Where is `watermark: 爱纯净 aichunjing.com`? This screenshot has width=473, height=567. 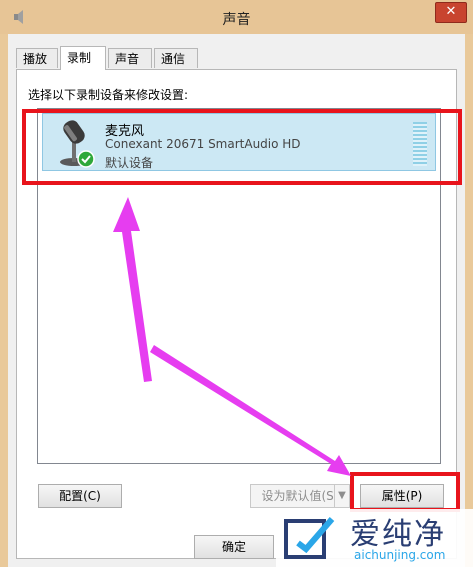
watermark: 爱纯净 aichunjing.com is located at coordinates (374, 538).